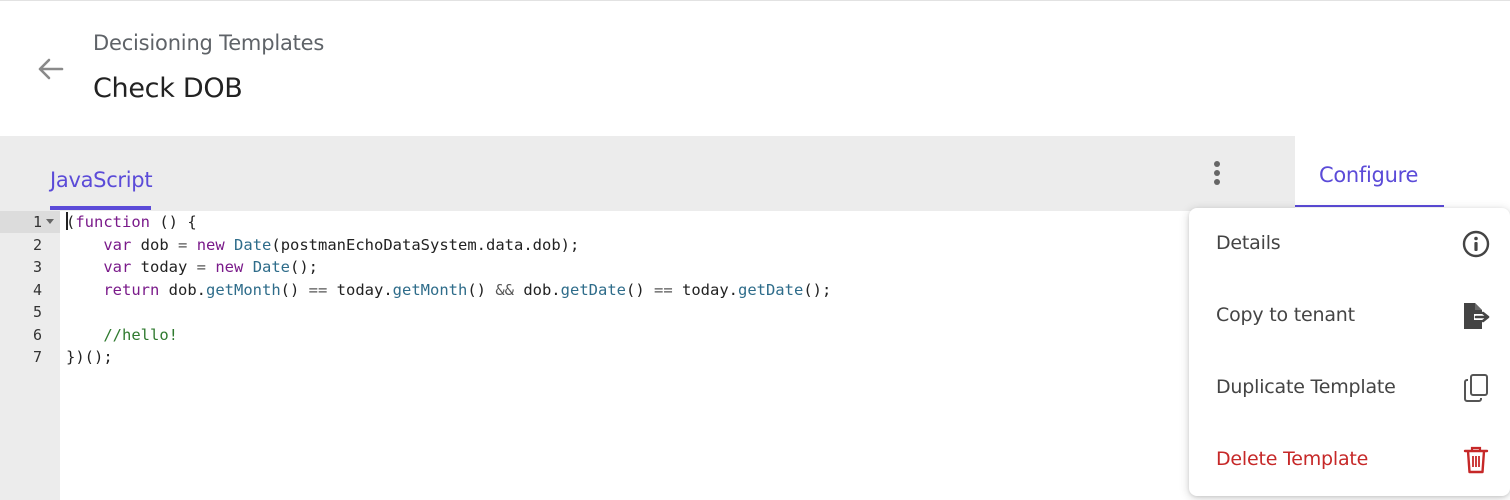 Image resolution: width=1510 pixels, height=500 pixels. I want to click on page-title: Check DOB, so click(168, 88).